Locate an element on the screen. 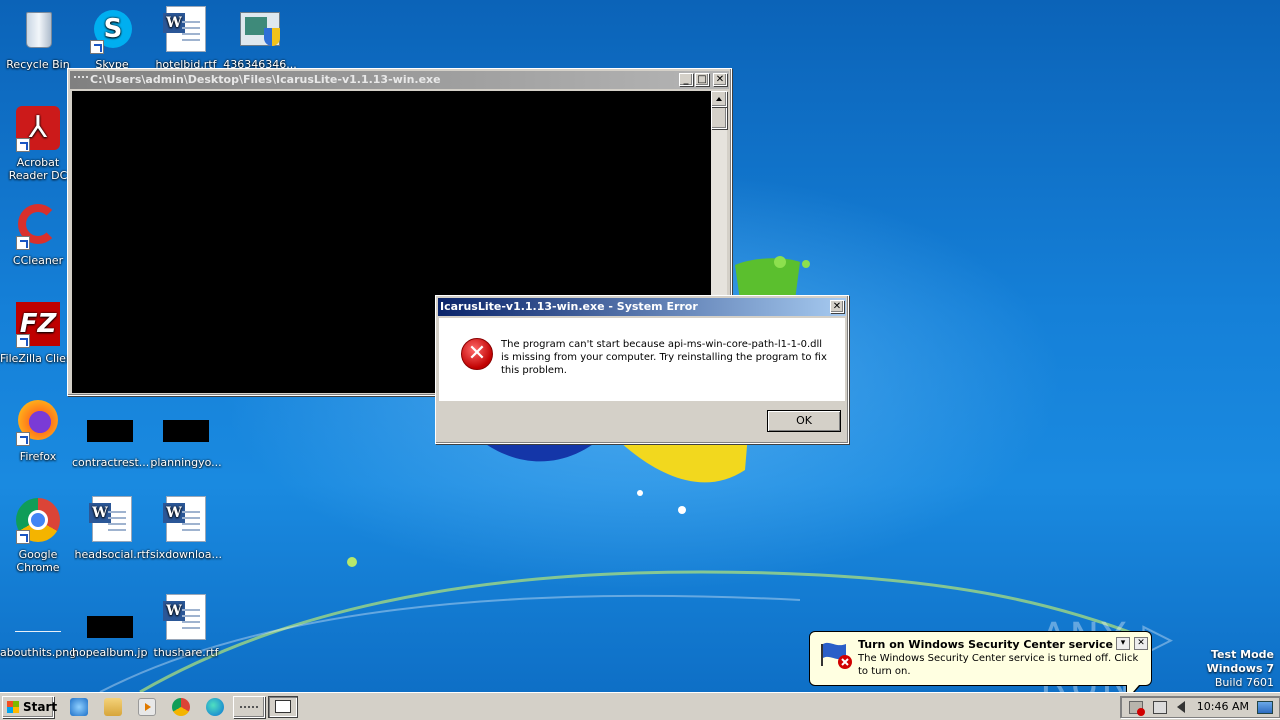  recycle-bin-icon is located at coordinates (38, 30).